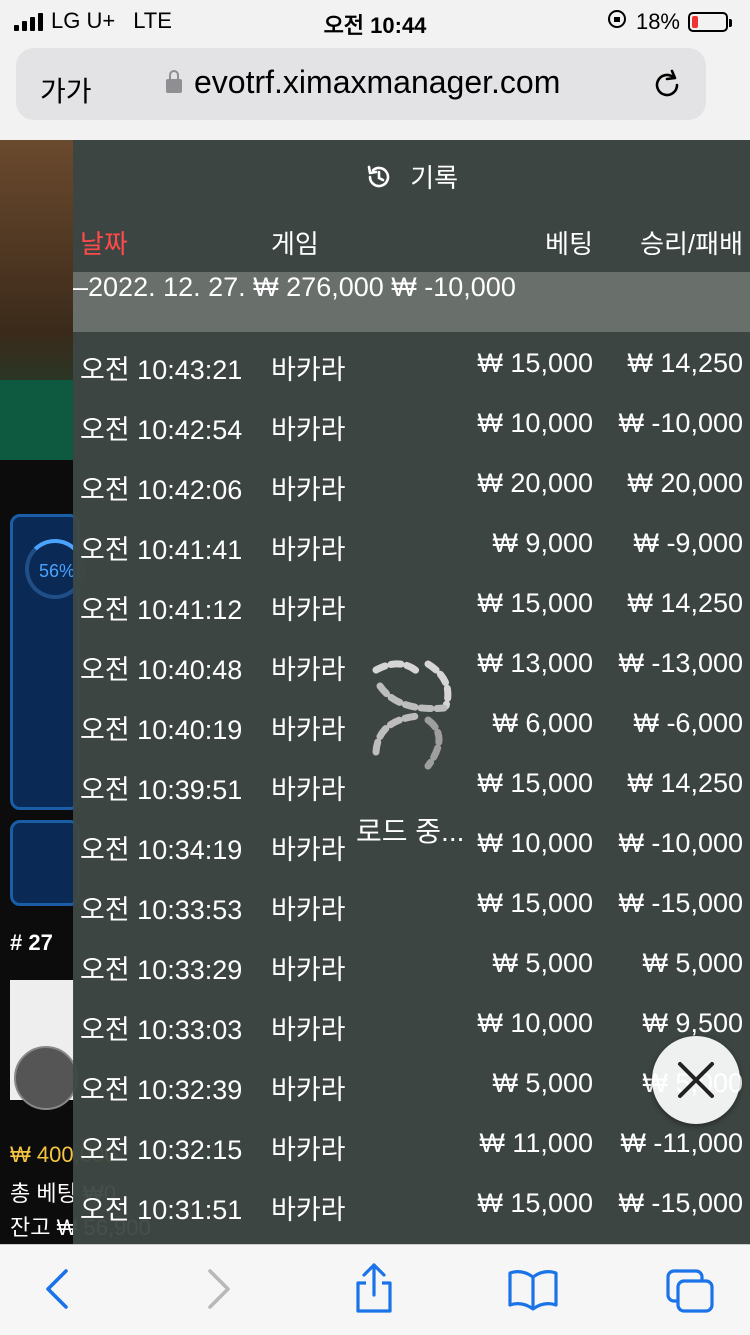 Image resolution: width=750 pixels, height=1335 pixels. I want to click on row-time: 오전 10:40:48, so click(161, 670).